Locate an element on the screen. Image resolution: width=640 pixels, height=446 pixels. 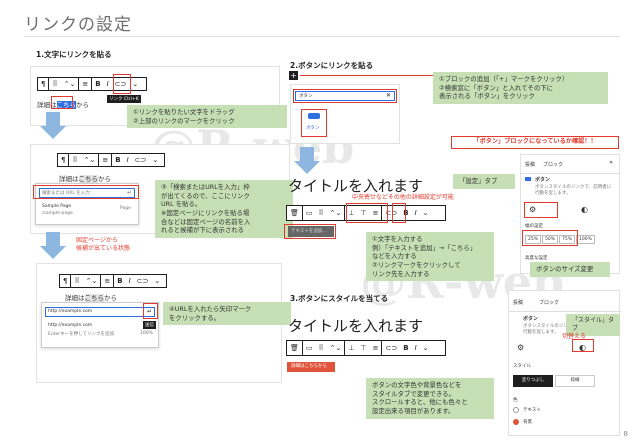
gear-icon: ⚙ is located at coordinates (520, 347).